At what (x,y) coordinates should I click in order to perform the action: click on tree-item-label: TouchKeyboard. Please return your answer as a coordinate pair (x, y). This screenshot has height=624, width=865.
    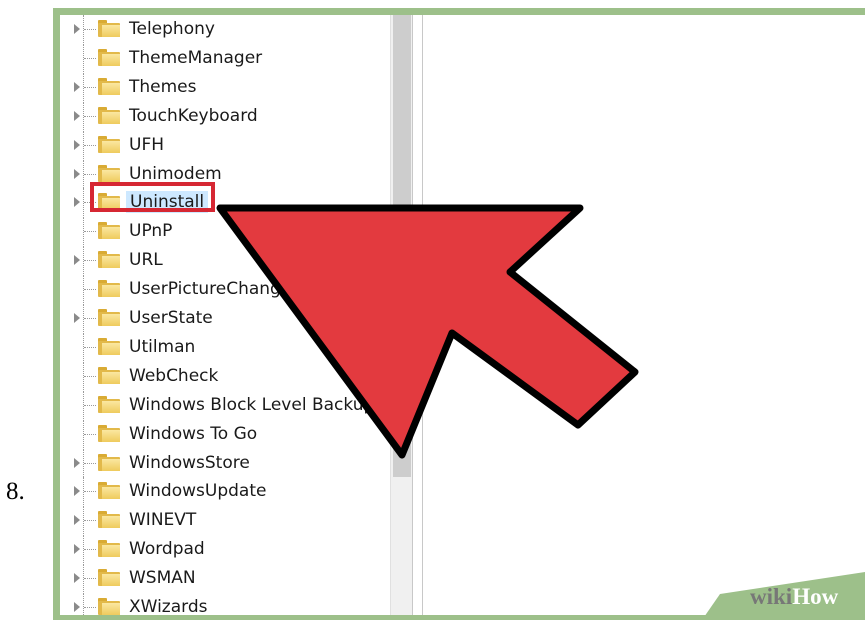
    Looking at the image, I should click on (193, 115).